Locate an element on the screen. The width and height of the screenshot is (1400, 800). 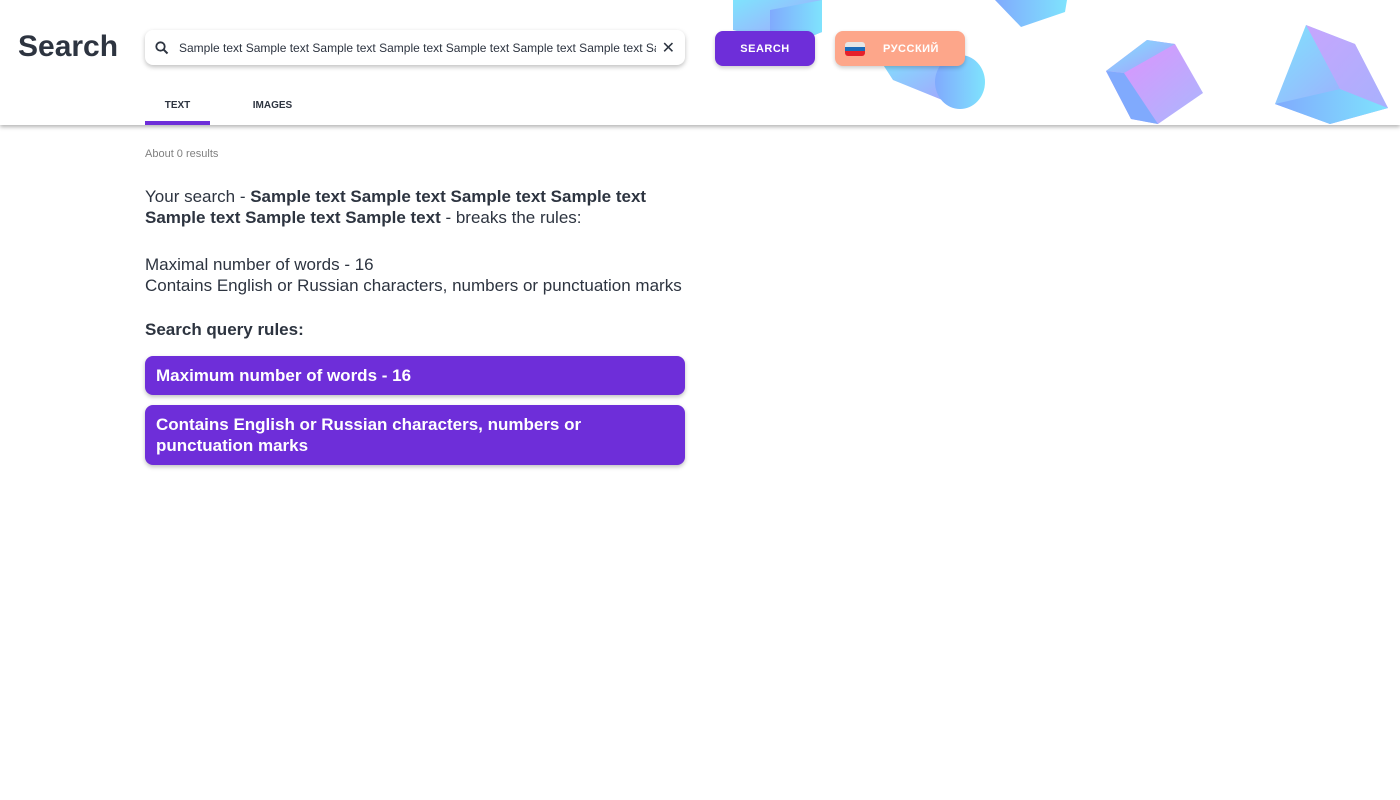
search-button: SEARCH is located at coordinates (765, 48).